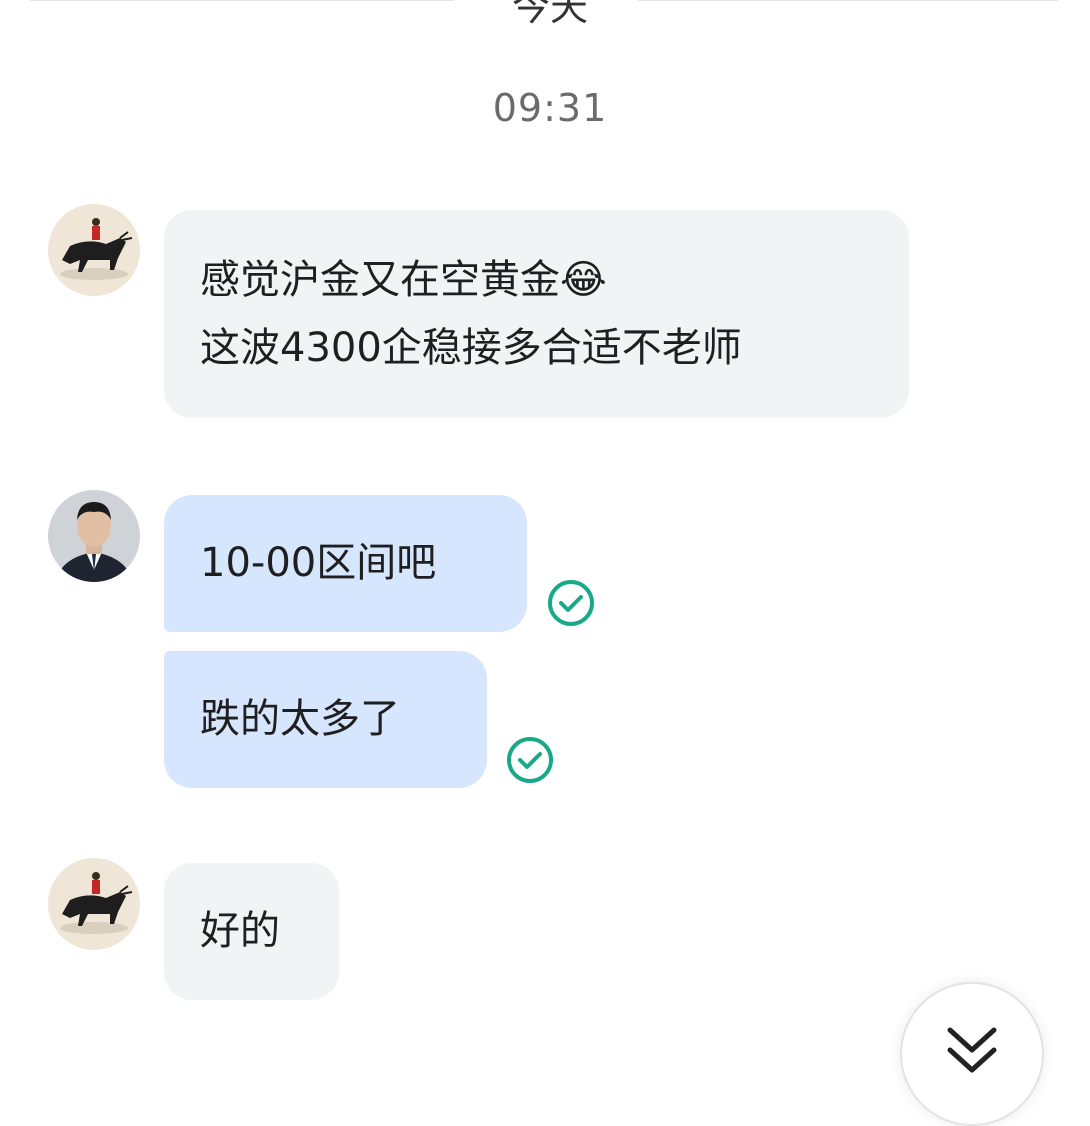 The width and height of the screenshot is (1090, 1126). What do you see at coordinates (848, 0) in the screenshot?
I see `divider-line-right` at bounding box center [848, 0].